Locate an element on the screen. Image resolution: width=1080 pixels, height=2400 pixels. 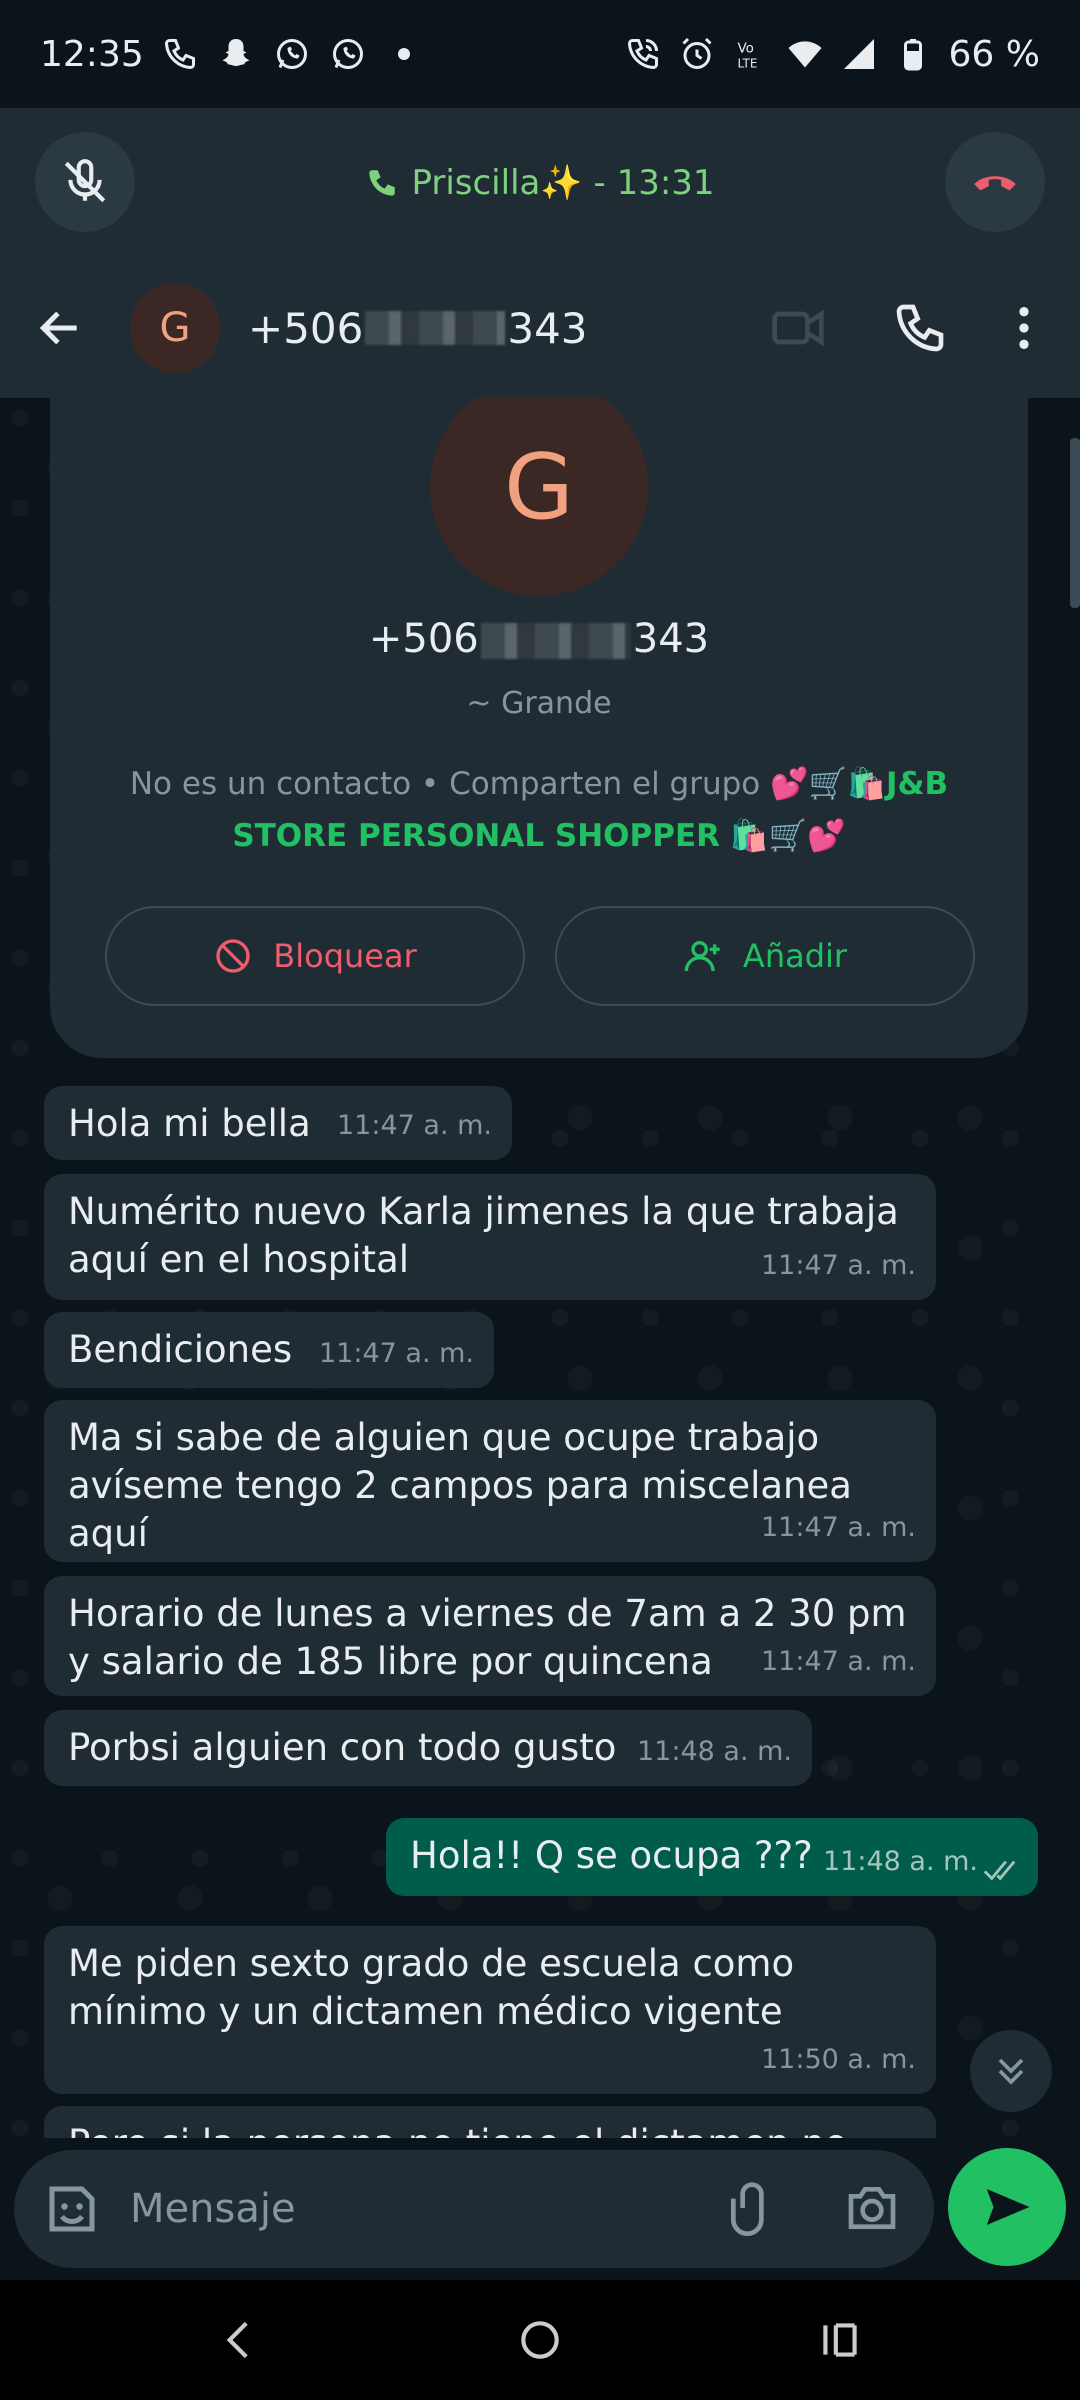
contact-avatar: G is located at coordinates (539, 497).